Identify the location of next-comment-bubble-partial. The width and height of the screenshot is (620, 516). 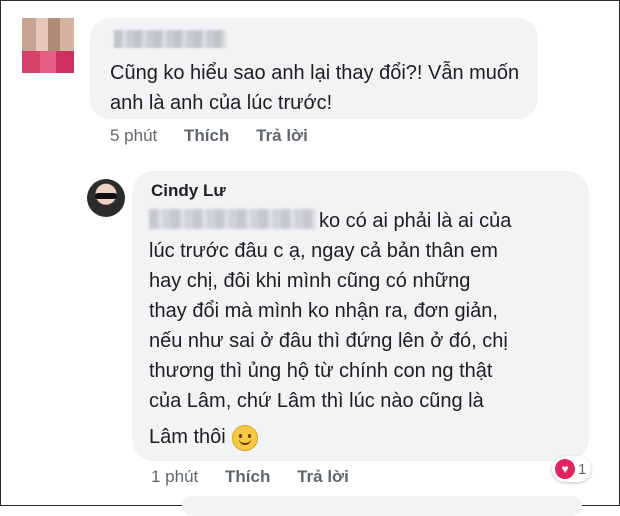
(382, 506).